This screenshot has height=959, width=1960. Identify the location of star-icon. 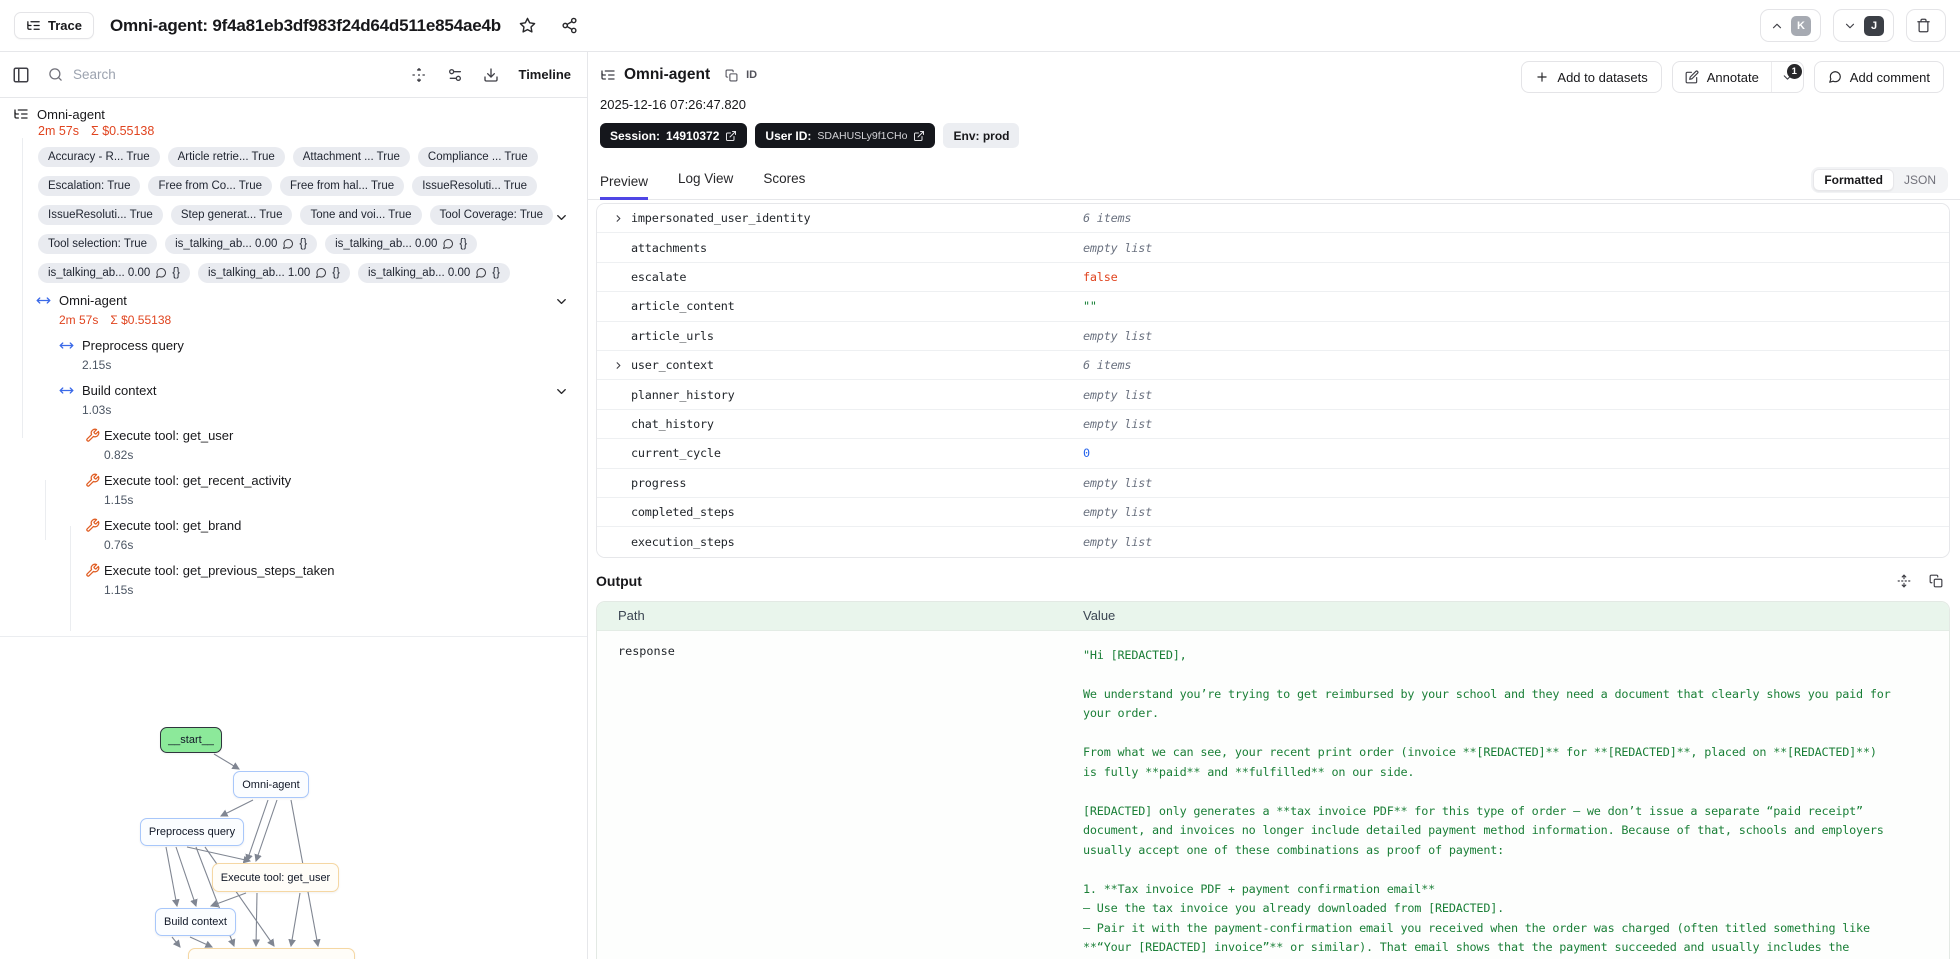
(527, 25).